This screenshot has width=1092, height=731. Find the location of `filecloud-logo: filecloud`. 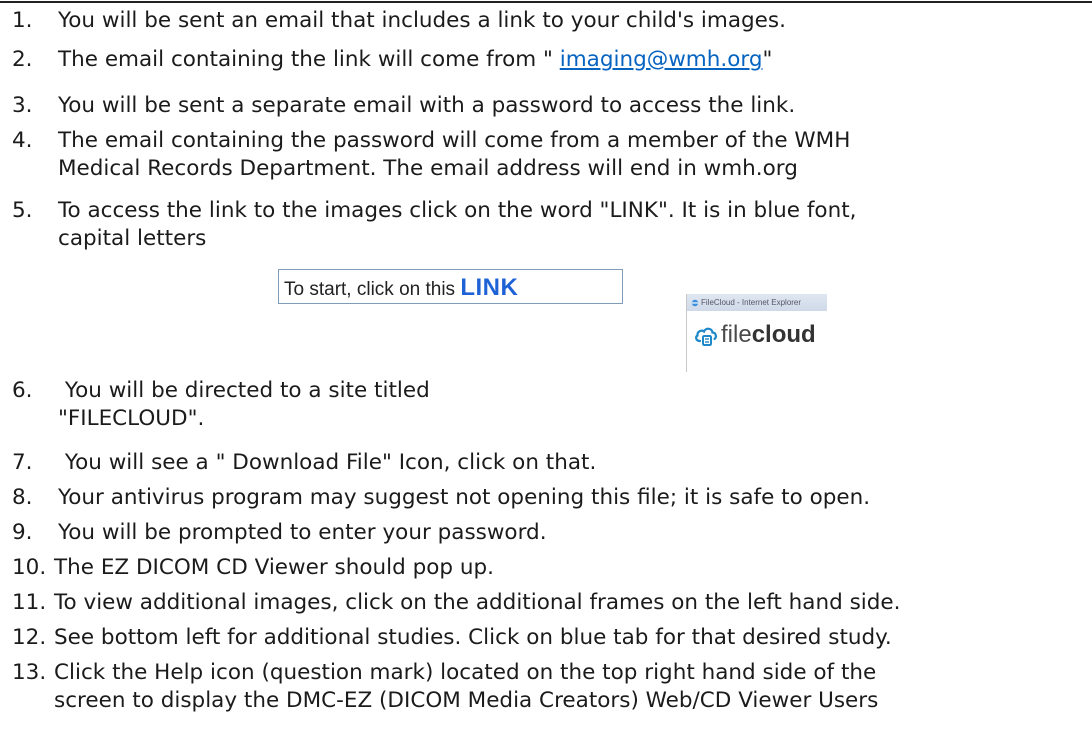

filecloud-logo: filecloud is located at coordinates (754, 335).